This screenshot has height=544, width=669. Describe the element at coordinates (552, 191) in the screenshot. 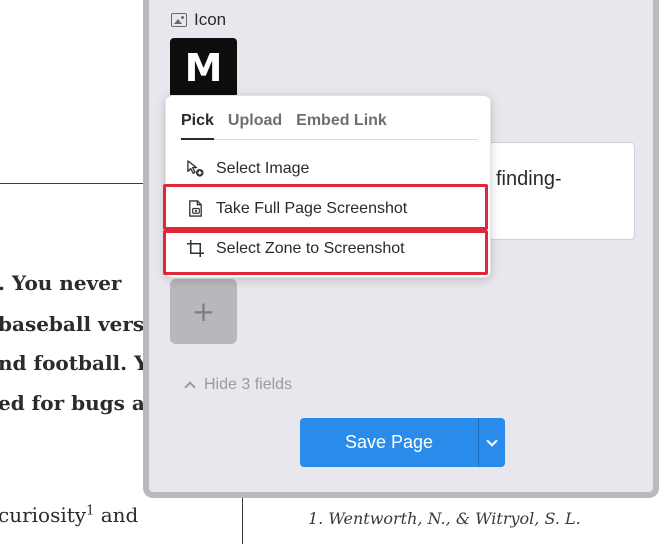

I see `text-field: finding-` at that location.